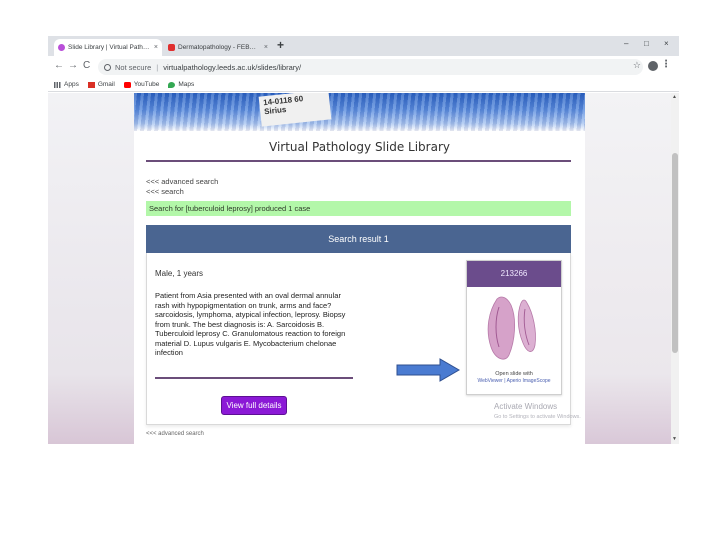  Describe the element at coordinates (626, 43) in the screenshot. I see `minimize-icon: –` at that location.